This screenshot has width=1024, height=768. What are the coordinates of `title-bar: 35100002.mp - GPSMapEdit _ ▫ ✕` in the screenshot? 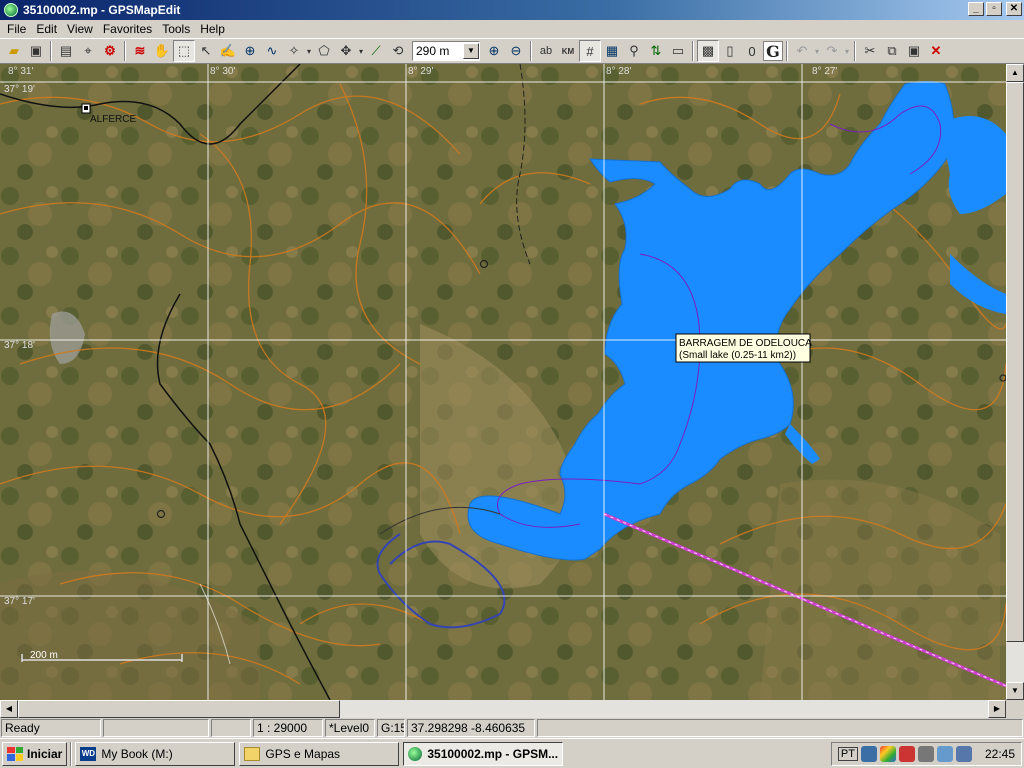 It's located at (512, 10).